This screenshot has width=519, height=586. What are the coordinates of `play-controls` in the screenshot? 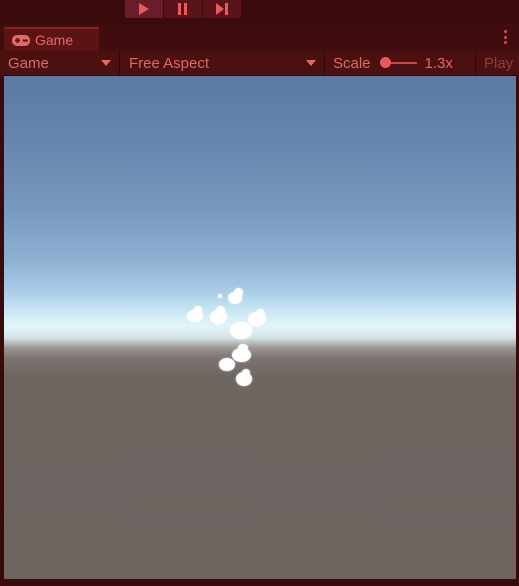 It's located at (183, 9).